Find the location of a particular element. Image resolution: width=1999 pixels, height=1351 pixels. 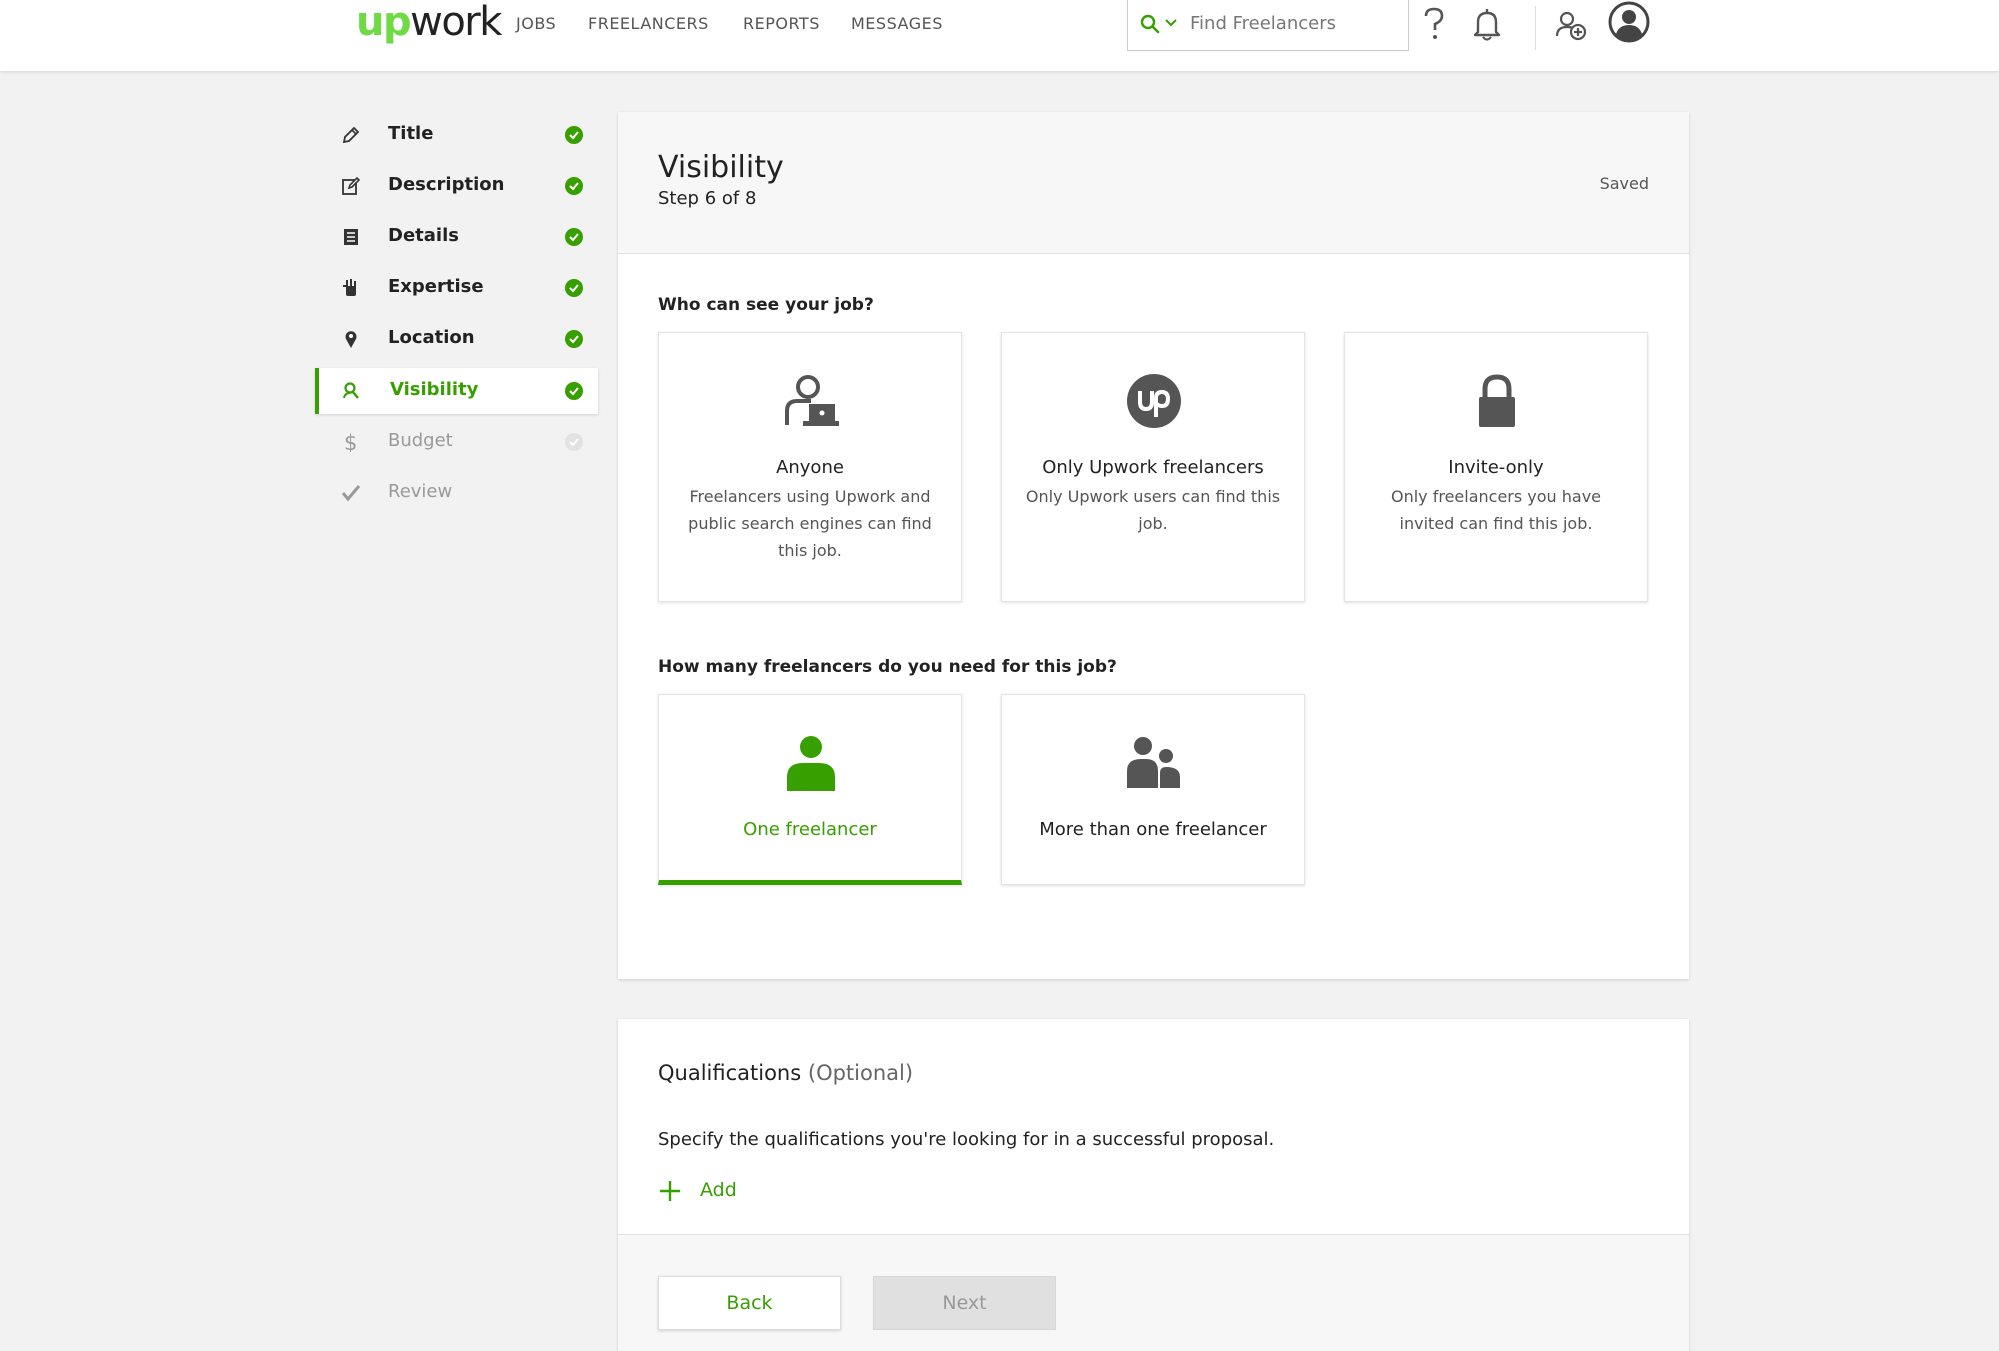

saved-status: Saved is located at coordinates (1624, 183).